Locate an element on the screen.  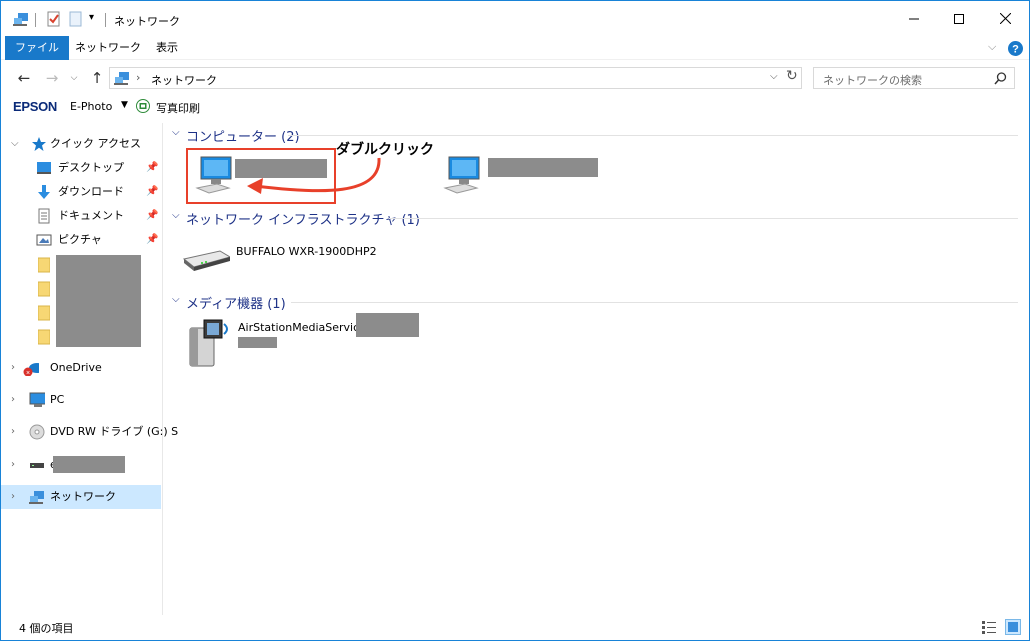
ribbon-tabs: ファイル ネットワーク 表示 ⌵ ? is located at coordinates (515, 48).